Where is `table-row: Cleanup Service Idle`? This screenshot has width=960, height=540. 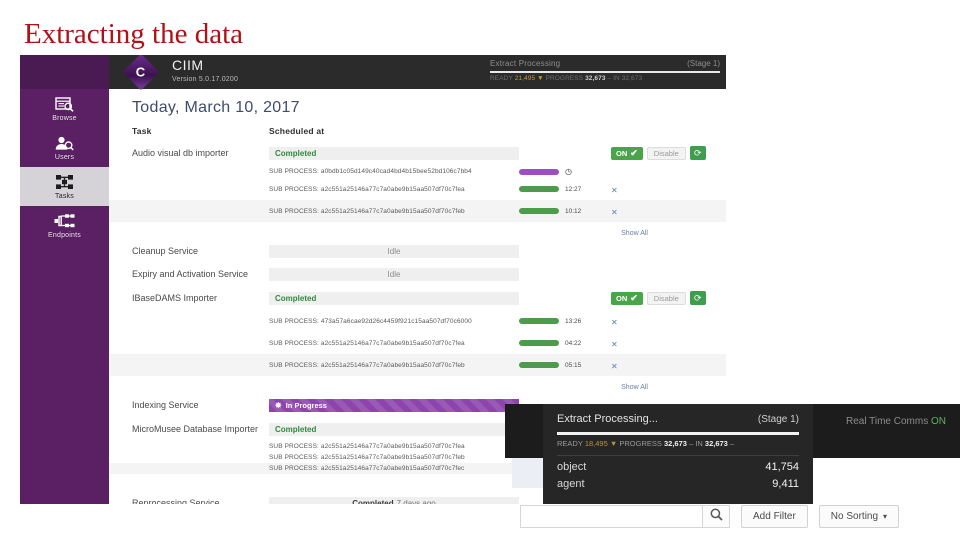
table-row: Cleanup Service Idle is located at coordinates (417, 251).